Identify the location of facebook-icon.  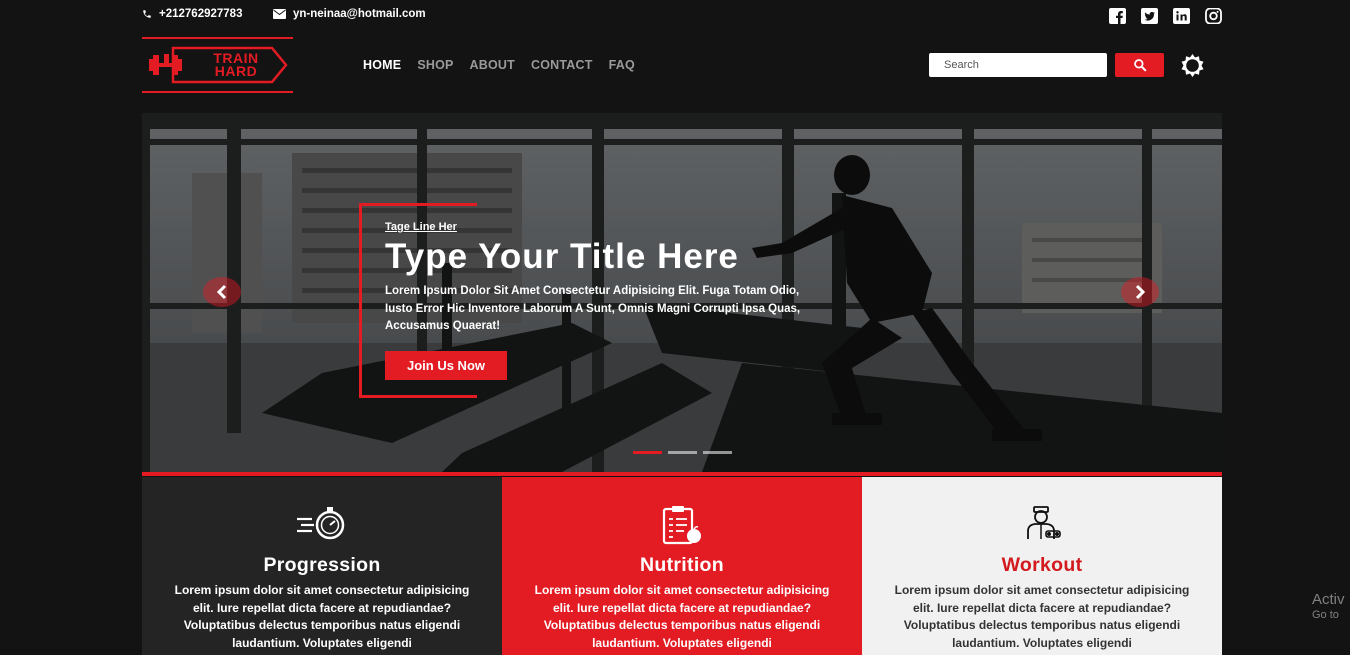
(1117, 16).